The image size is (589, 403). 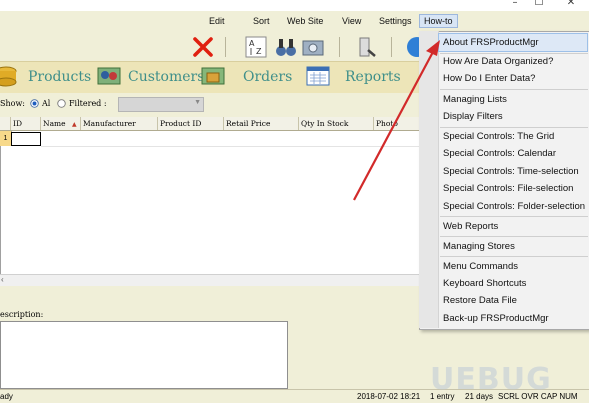 What do you see at coordinates (2, 279) in the screenshot?
I see `scroll-left-icon: ‹` at bounding box center [2, 279].